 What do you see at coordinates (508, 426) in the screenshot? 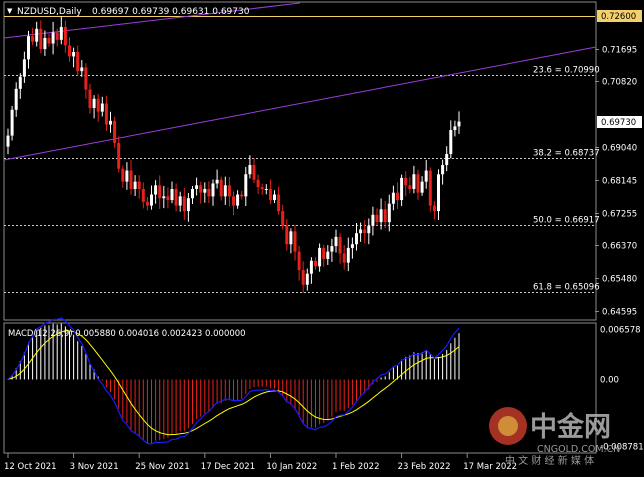
I see `logo-inner` at bounding box center [508, 426].